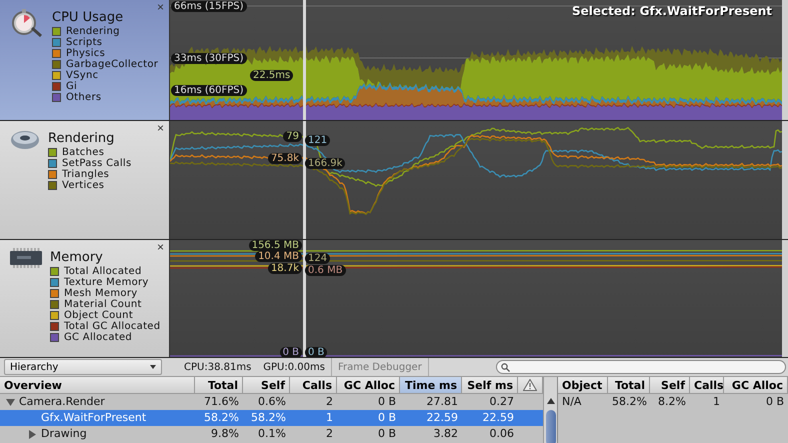 The width and height of the screenshot is (788, 443). What do you see at coordinates (82, 75) in the screenshot?
I see `legend-label: VSync` at bounding box center [82, 75].